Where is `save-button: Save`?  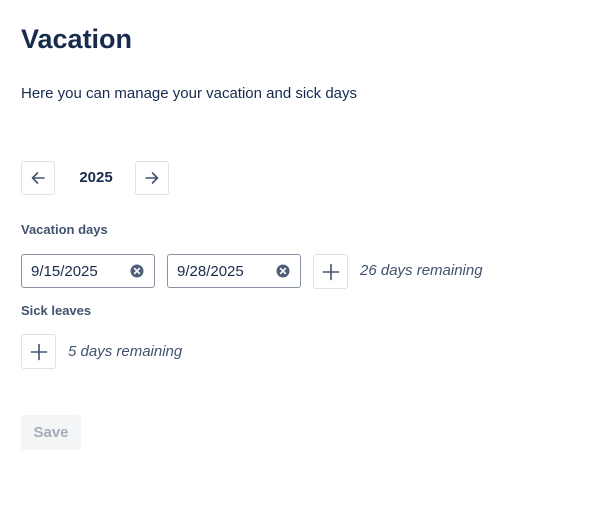 save-button: Save is located at coordinates (51, 432).